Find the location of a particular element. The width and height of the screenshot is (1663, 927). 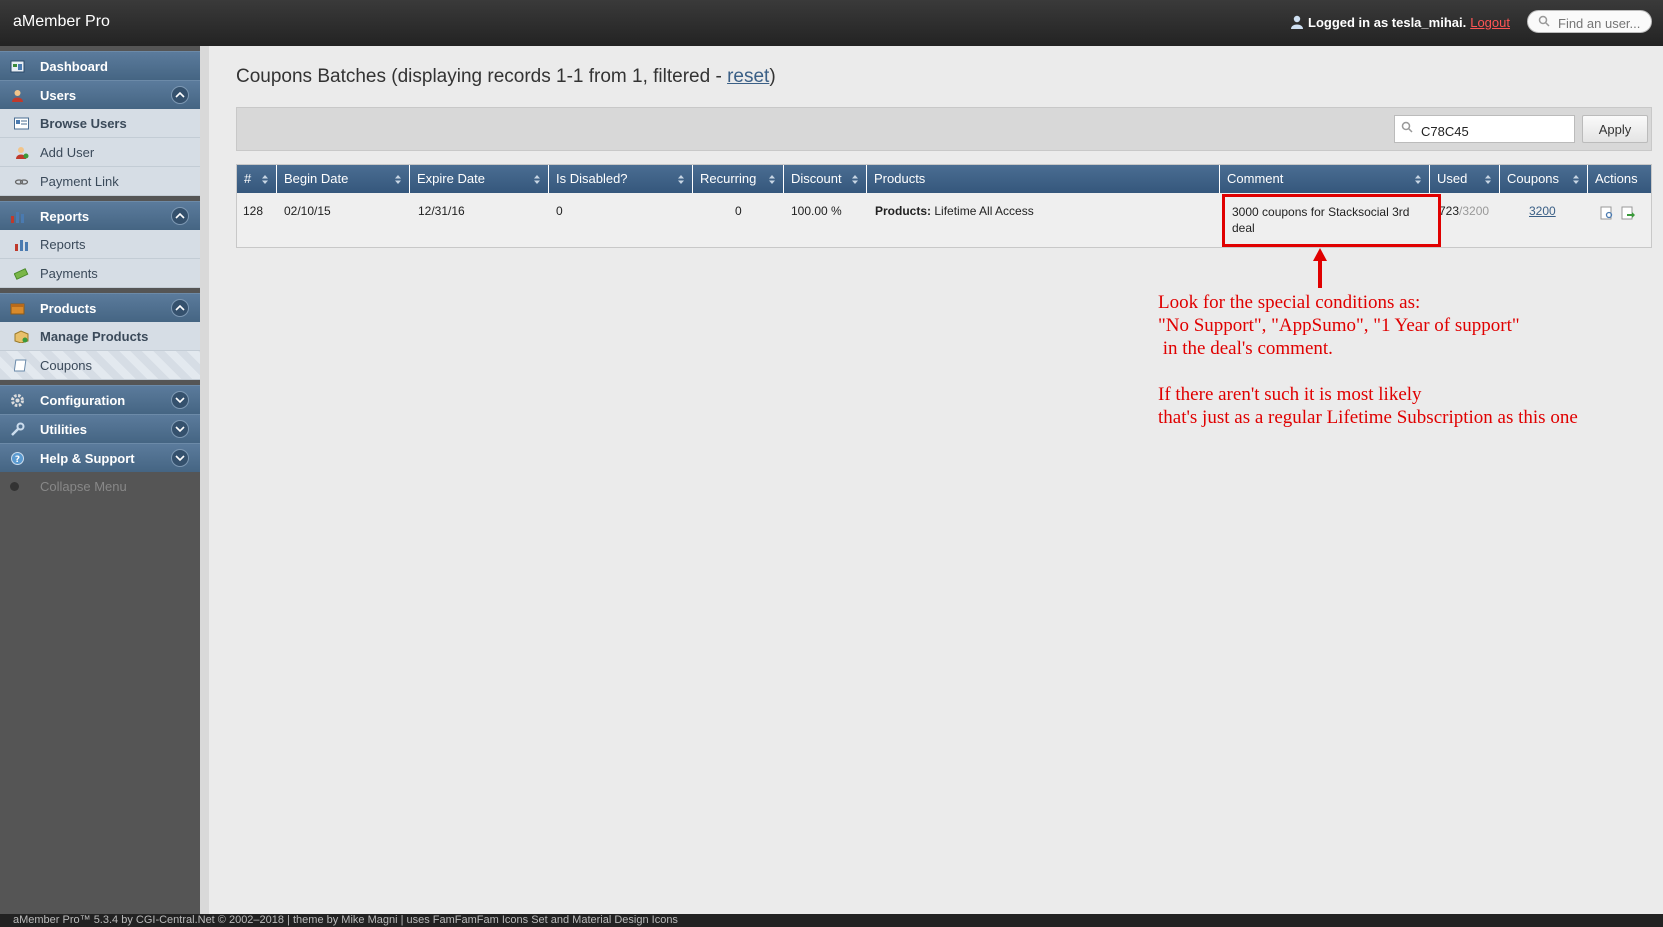

export-icon is located at coordinates (1628, 213).